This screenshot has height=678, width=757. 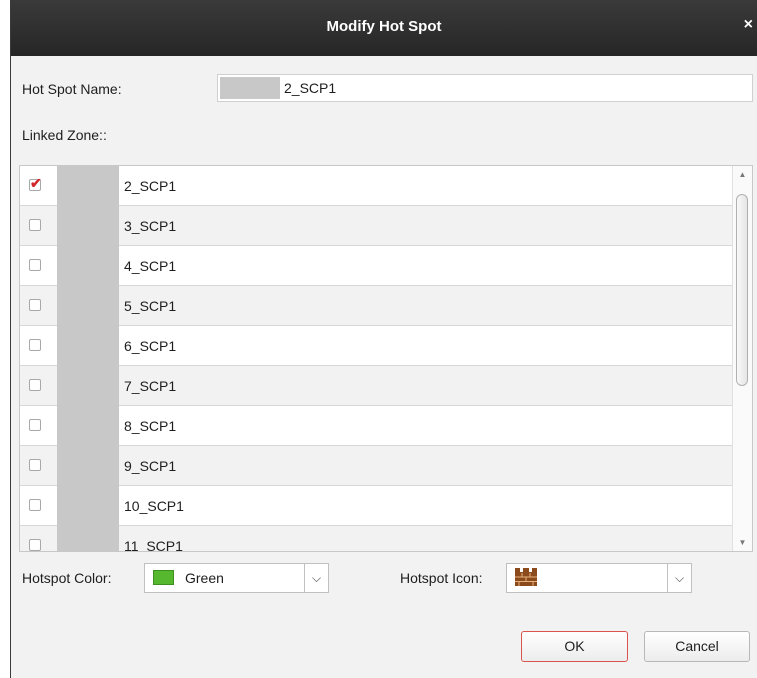 I want to click on scroll-up-icon: ▲, so click(x=742, y=174).